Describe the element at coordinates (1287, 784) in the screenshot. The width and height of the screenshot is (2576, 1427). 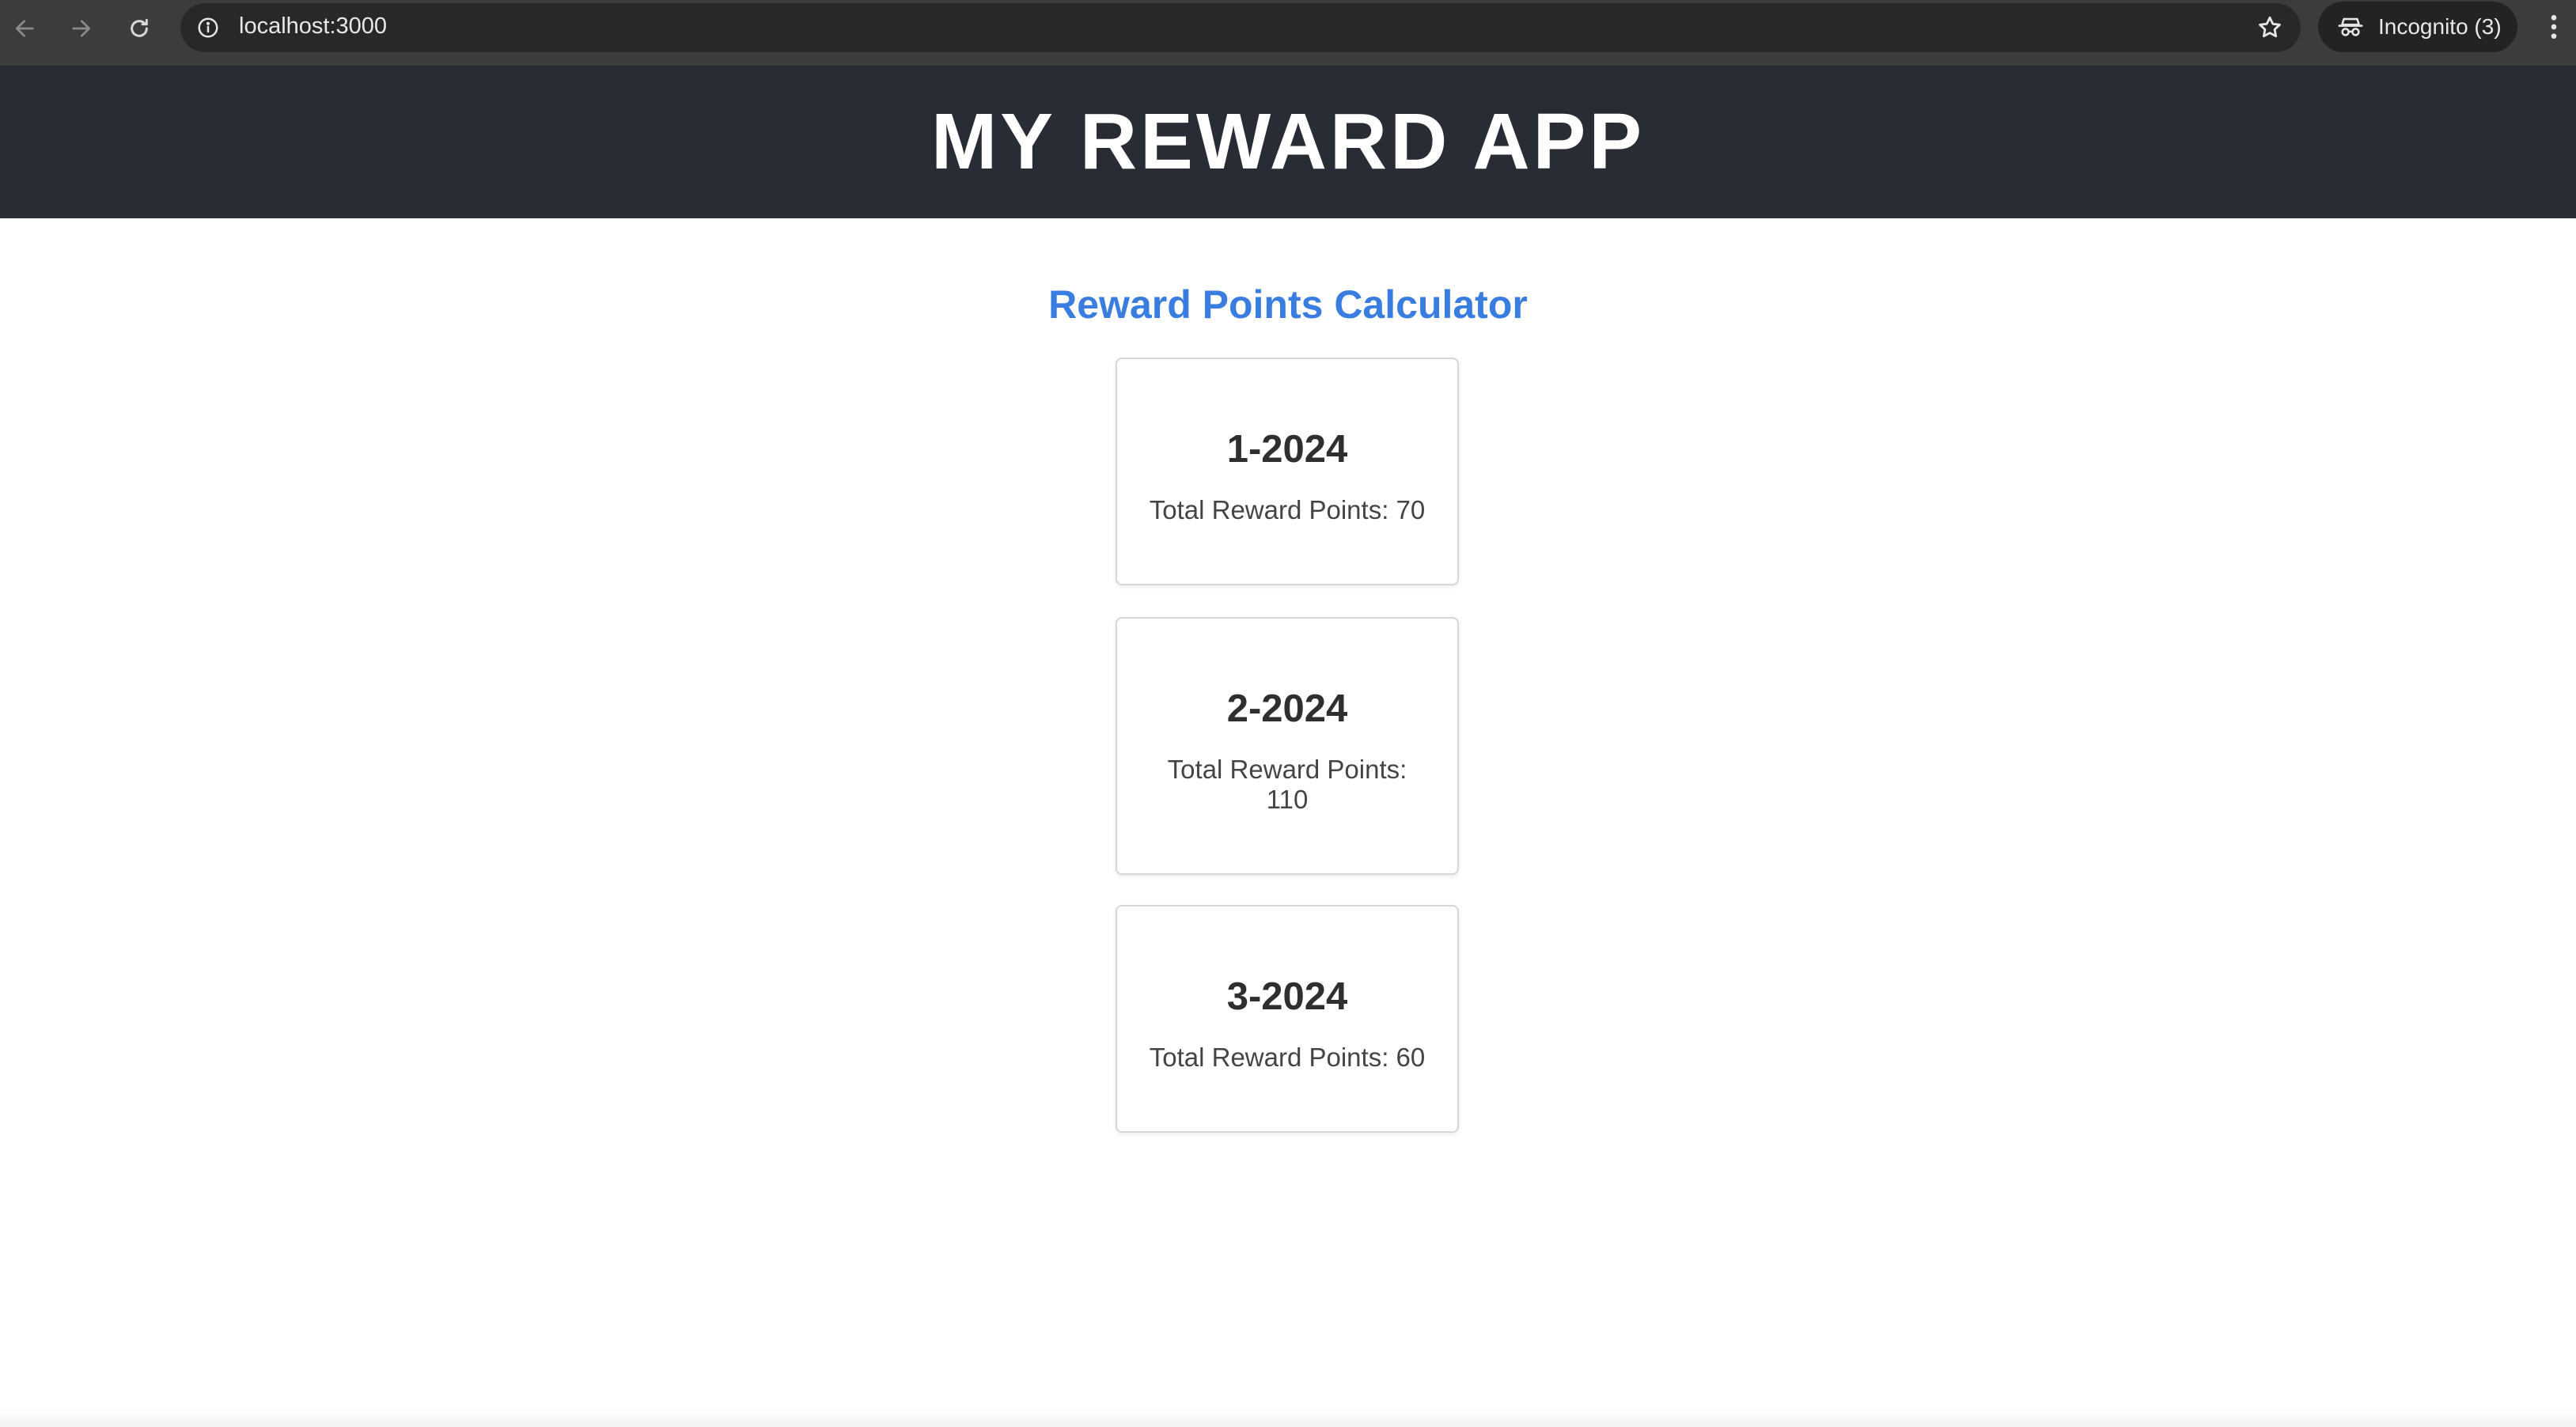
I see `card-points: Total Reward Points: 110` at that location.